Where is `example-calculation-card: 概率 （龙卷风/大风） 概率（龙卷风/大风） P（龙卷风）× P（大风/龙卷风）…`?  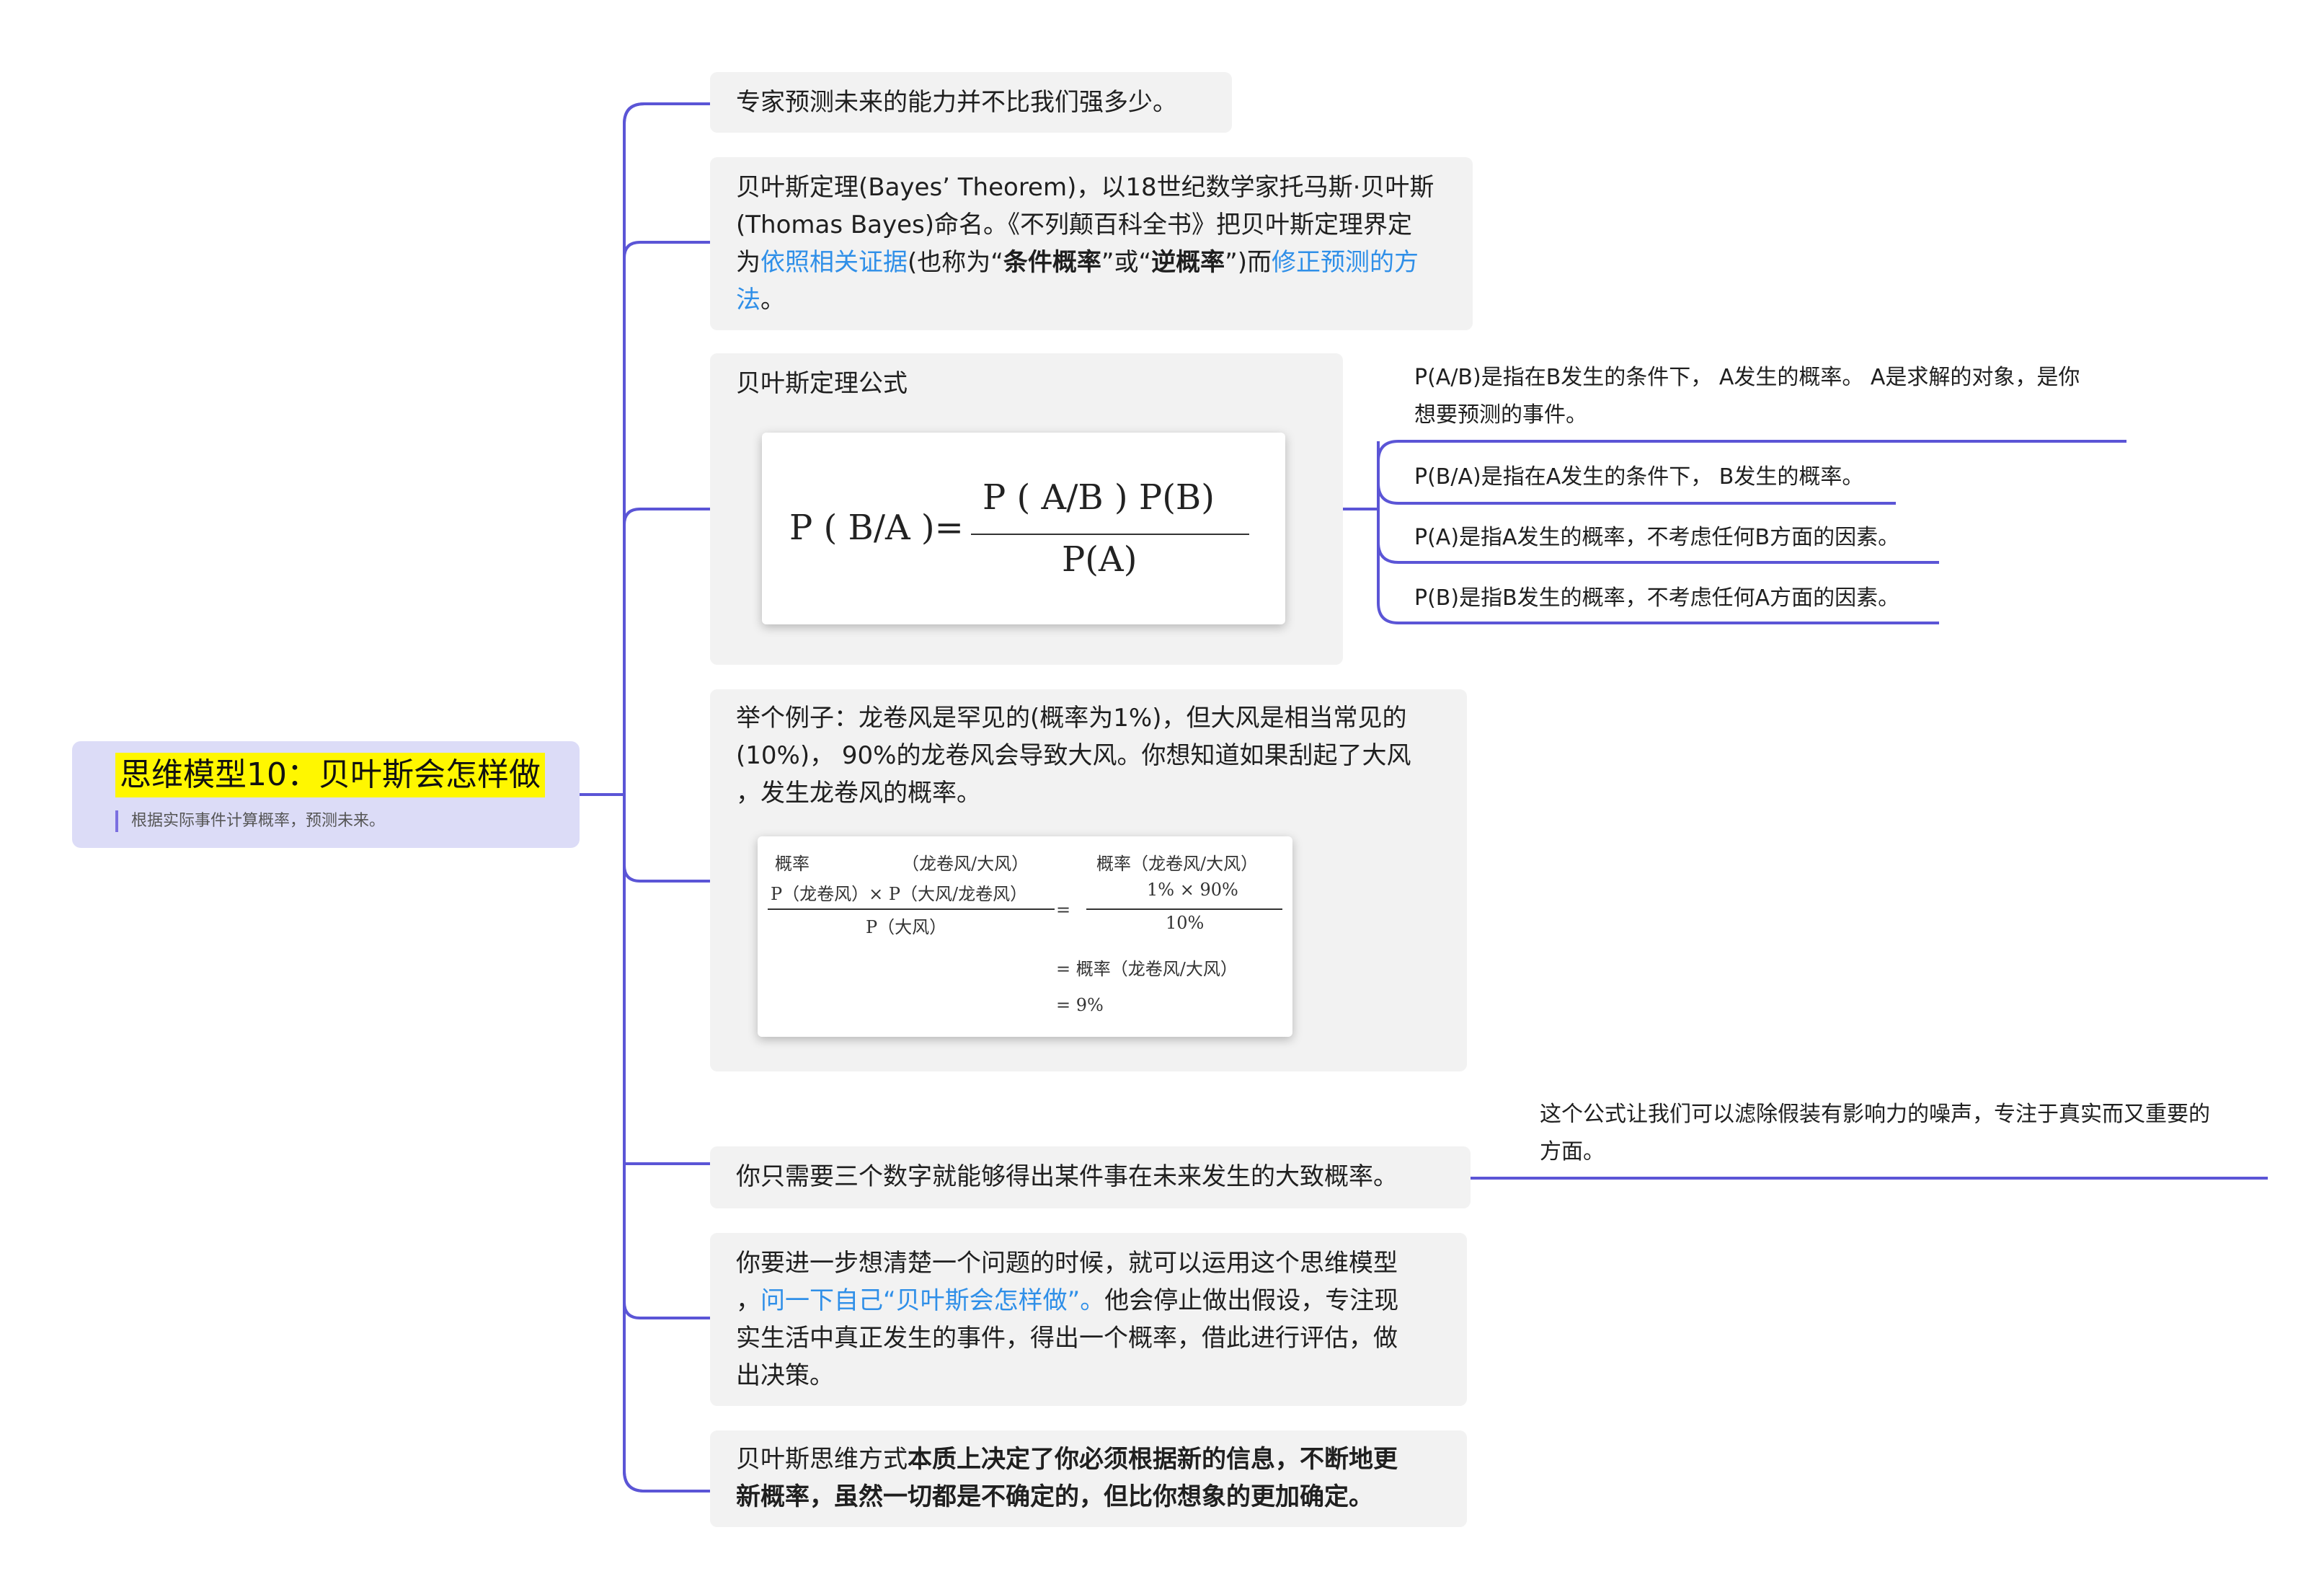
example-calculation-card: 概率 （龙卷风/大风） 概率（龙卷风/大风） P（龙卷风）× P（大风/龙卷风）… is located at coordinates (1025, 936).